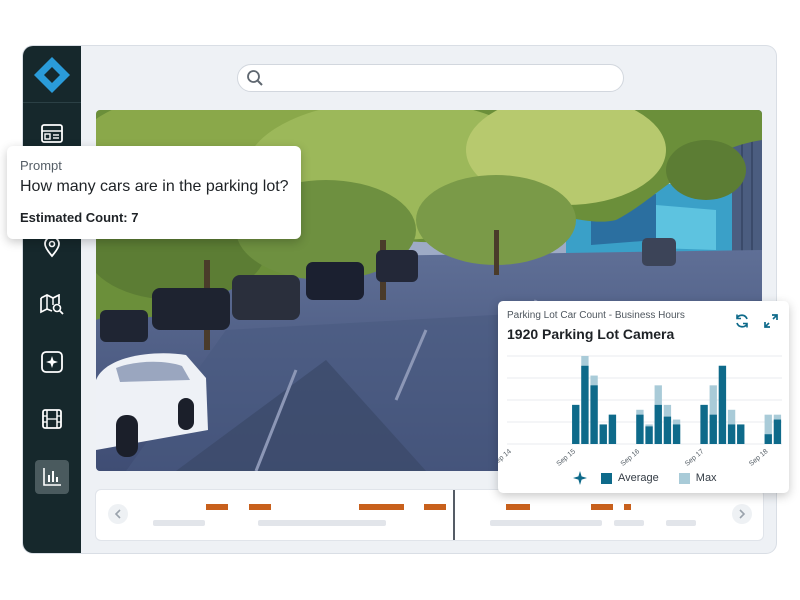 This screenshot has height=600, width=800. Describe the element at coordinates (606, 478) in the screenshot. I see `legend-swatch-average` at that location.